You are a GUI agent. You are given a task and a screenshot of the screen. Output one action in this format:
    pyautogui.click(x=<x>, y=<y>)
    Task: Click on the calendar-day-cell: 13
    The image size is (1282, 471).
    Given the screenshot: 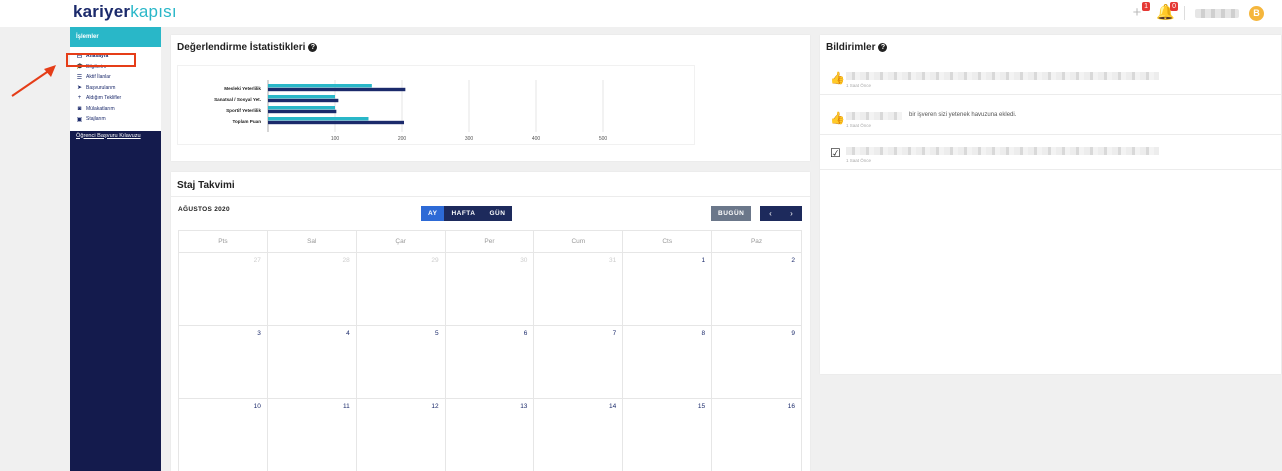 What is the action you would take?
    pyautogui.click(x=490, y=435)
    